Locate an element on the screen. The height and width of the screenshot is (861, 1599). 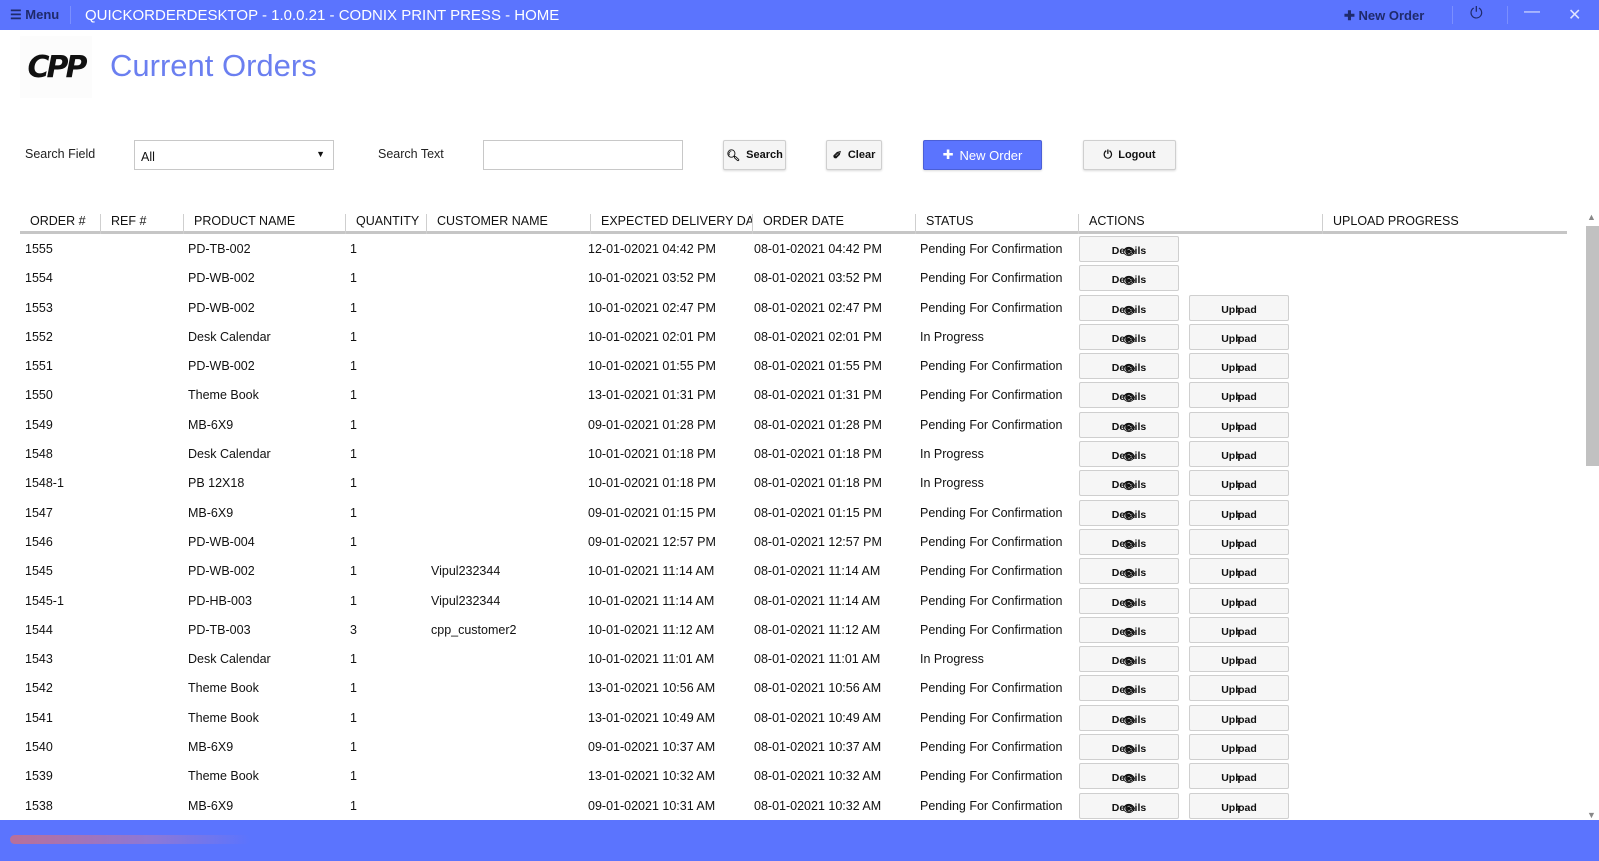
column-header: UPLOAD PROGRESS is located at coordinates (1444, 224).